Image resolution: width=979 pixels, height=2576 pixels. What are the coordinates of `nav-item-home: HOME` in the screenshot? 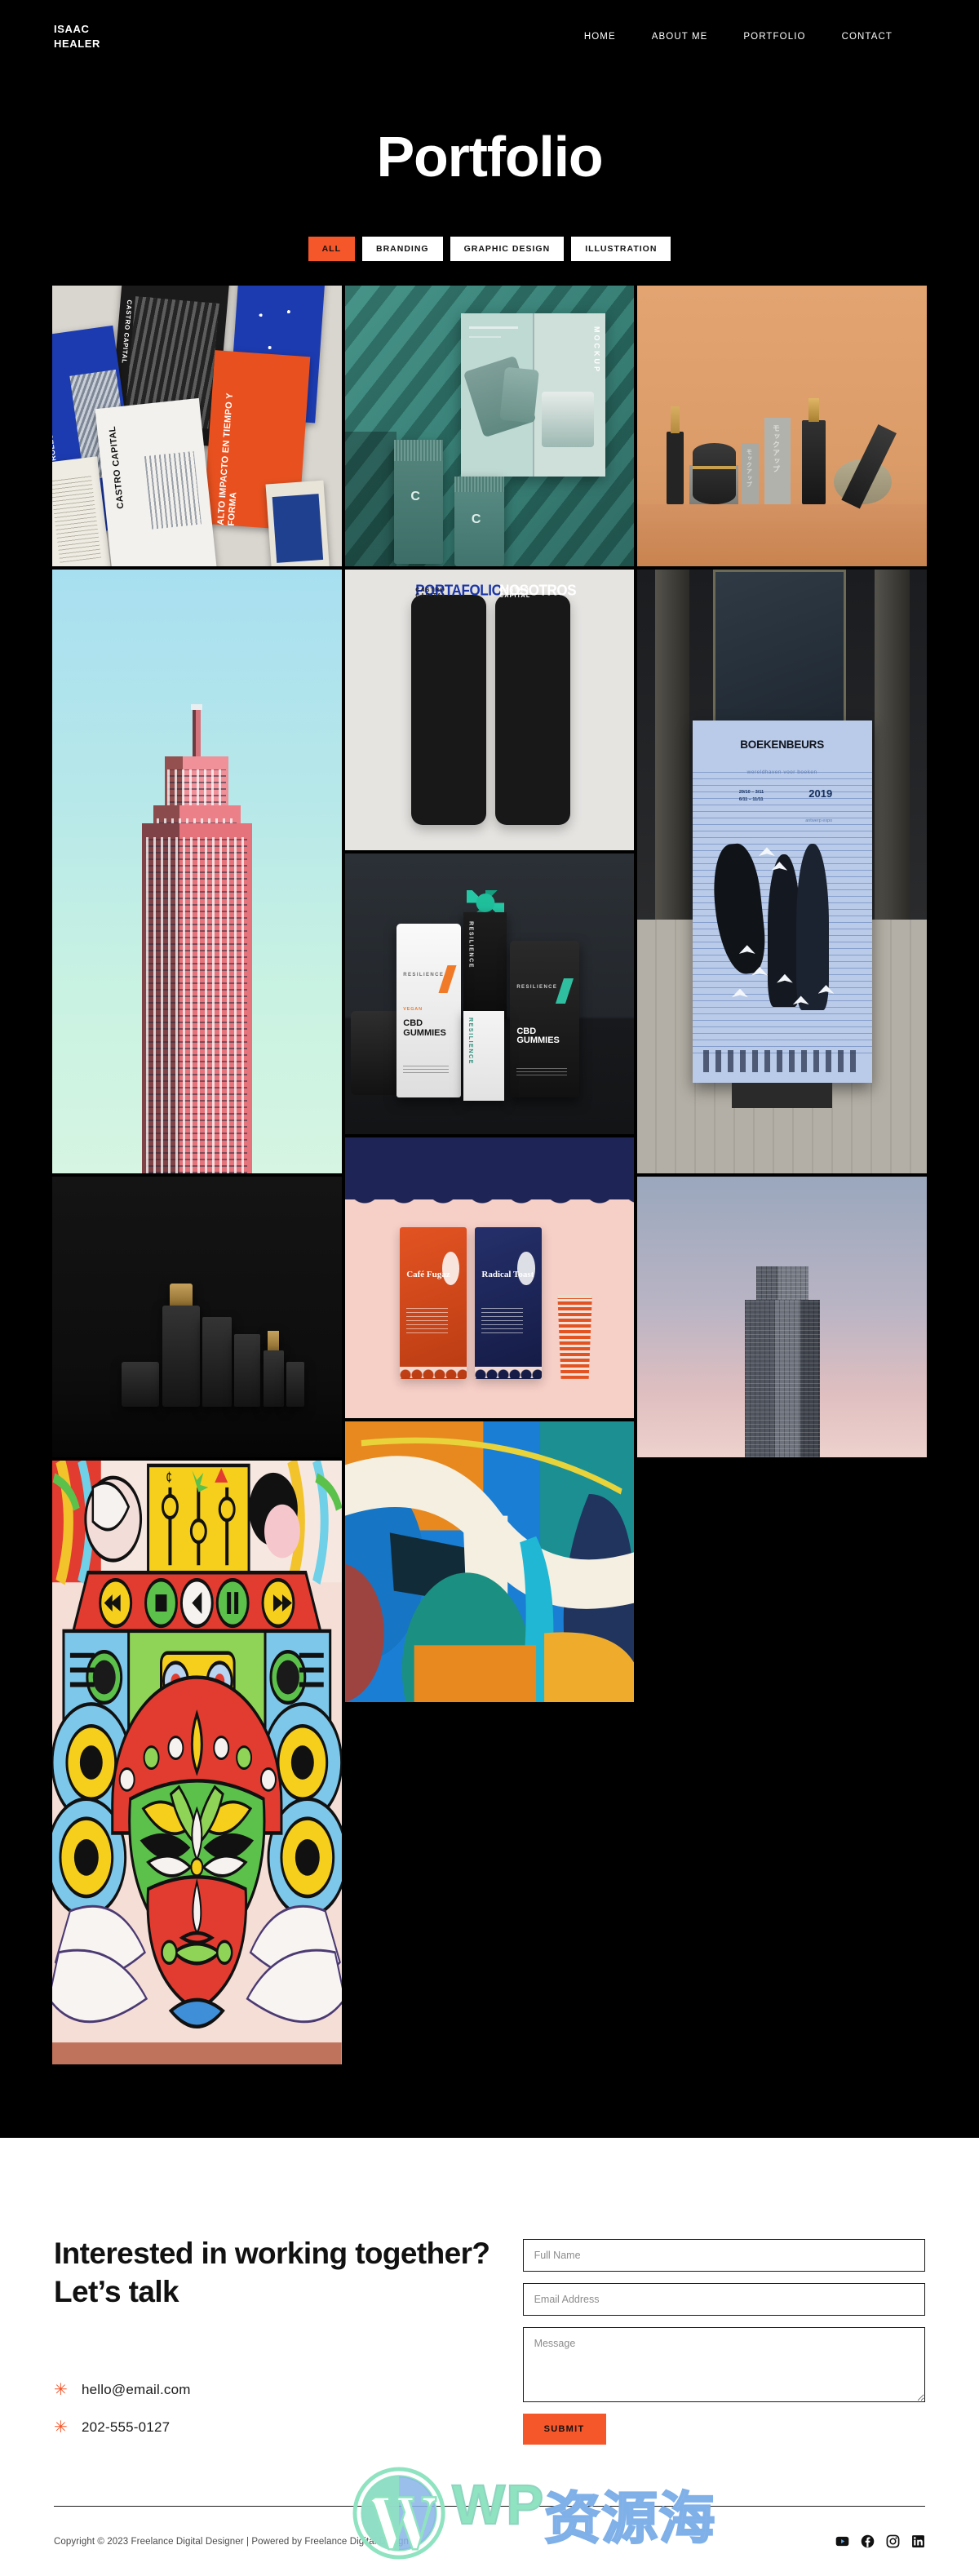 It's located at (600, 37).